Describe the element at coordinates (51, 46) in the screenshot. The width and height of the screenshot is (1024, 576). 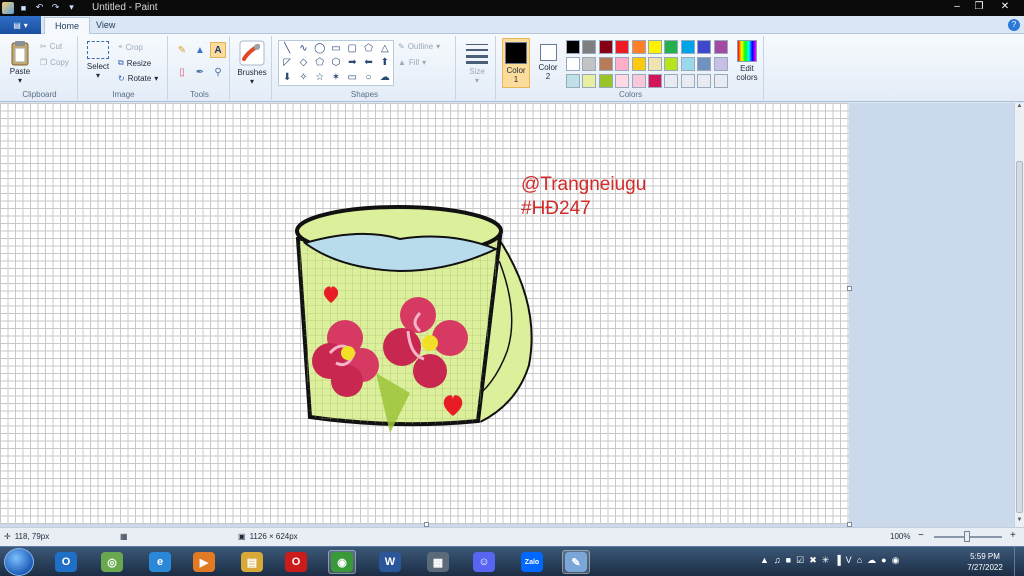
I see `cut-button: ✂ Cut` at that location.